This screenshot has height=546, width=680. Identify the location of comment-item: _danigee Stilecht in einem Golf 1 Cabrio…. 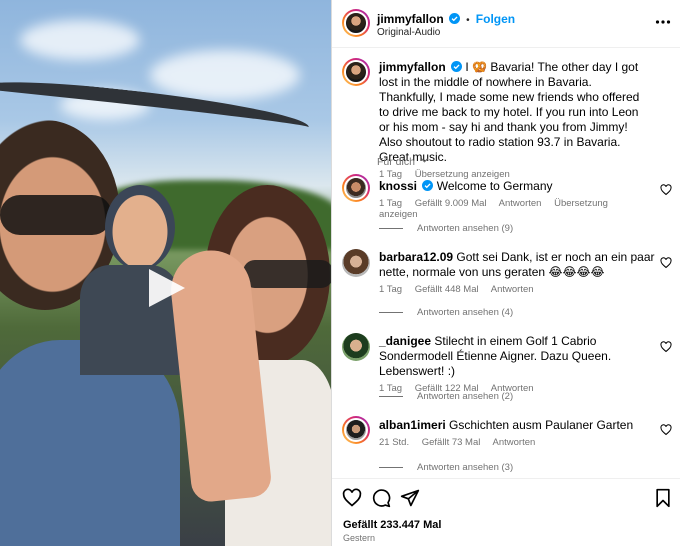
(507, 368).